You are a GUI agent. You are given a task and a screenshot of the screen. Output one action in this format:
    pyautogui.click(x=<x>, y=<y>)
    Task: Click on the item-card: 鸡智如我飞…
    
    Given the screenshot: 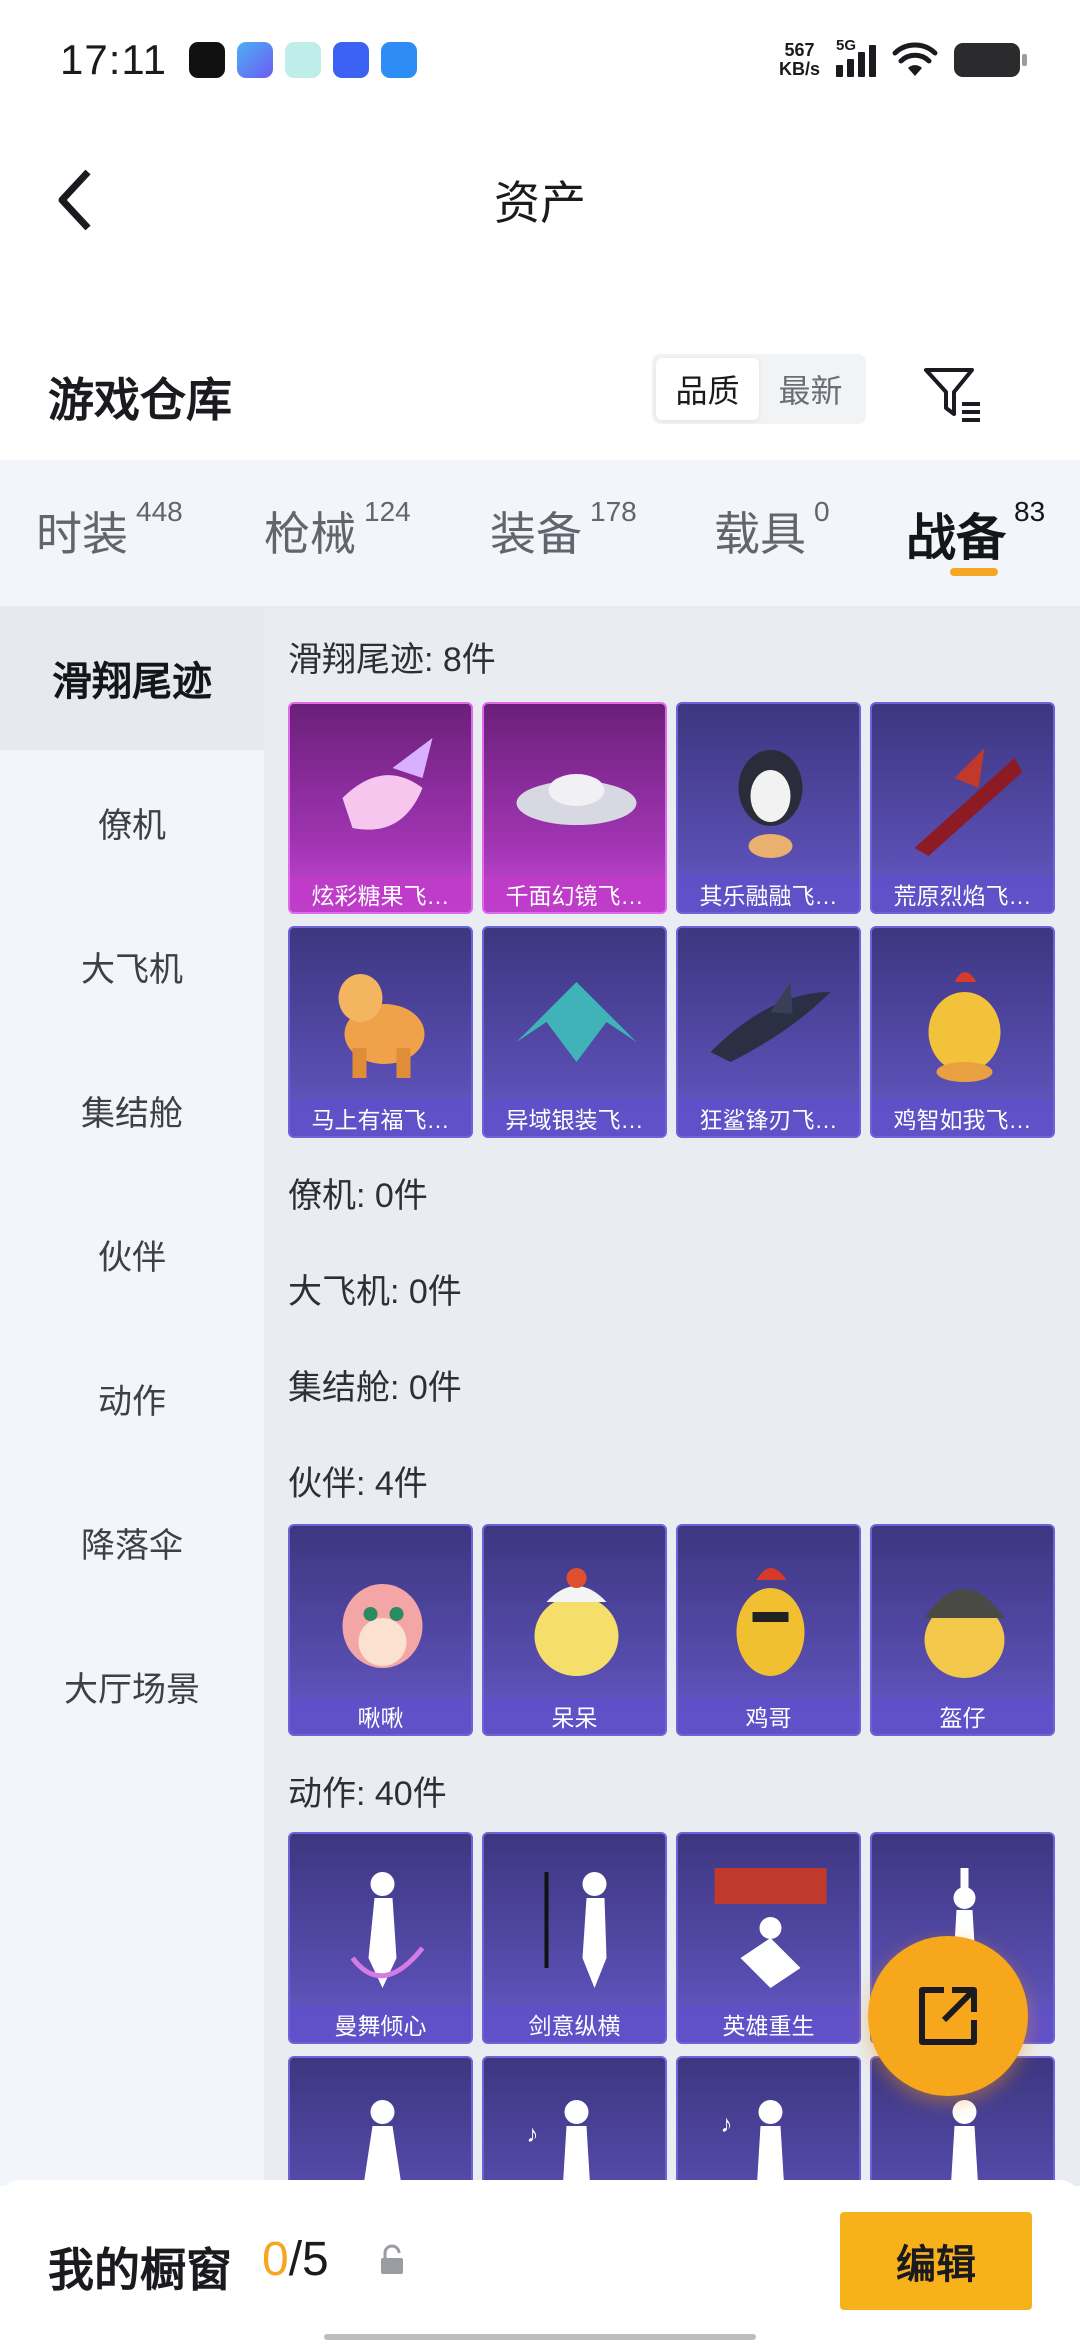 What is the action you would take?
    pyautogui.click(x=962, y=1032)
    